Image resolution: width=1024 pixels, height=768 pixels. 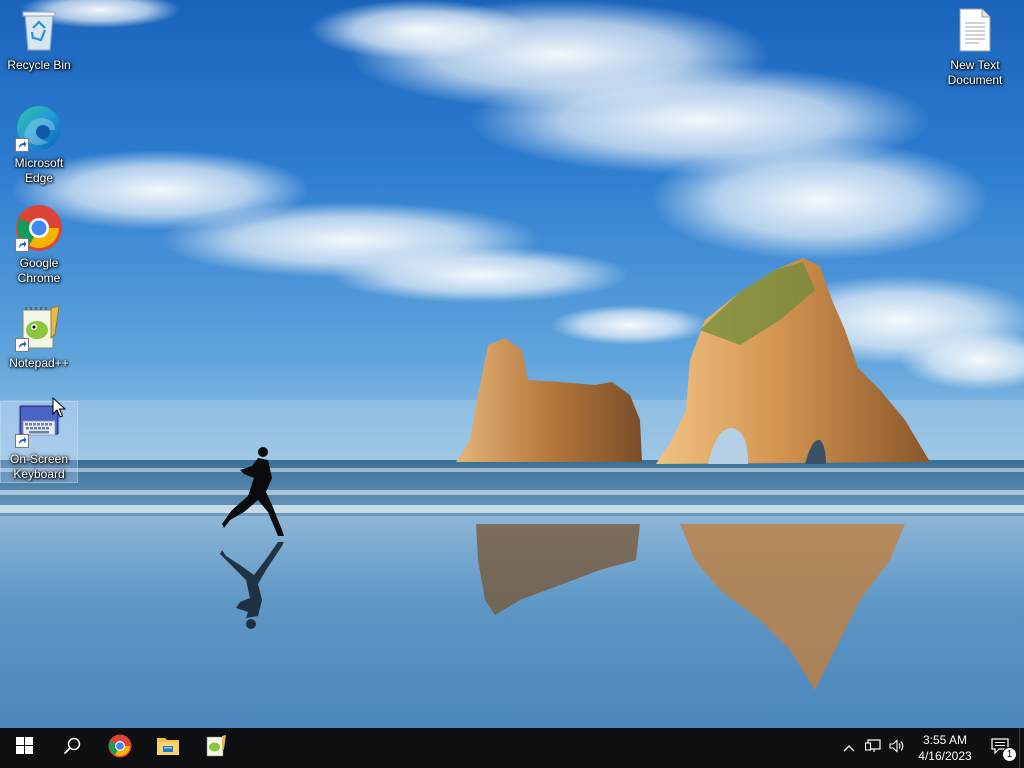 I want to click on chevron-up-icon, so click(x=849, y=748).